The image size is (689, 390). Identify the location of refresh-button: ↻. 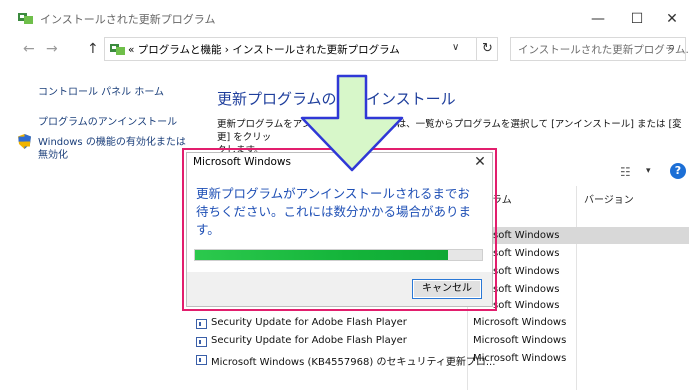
(487, 49).